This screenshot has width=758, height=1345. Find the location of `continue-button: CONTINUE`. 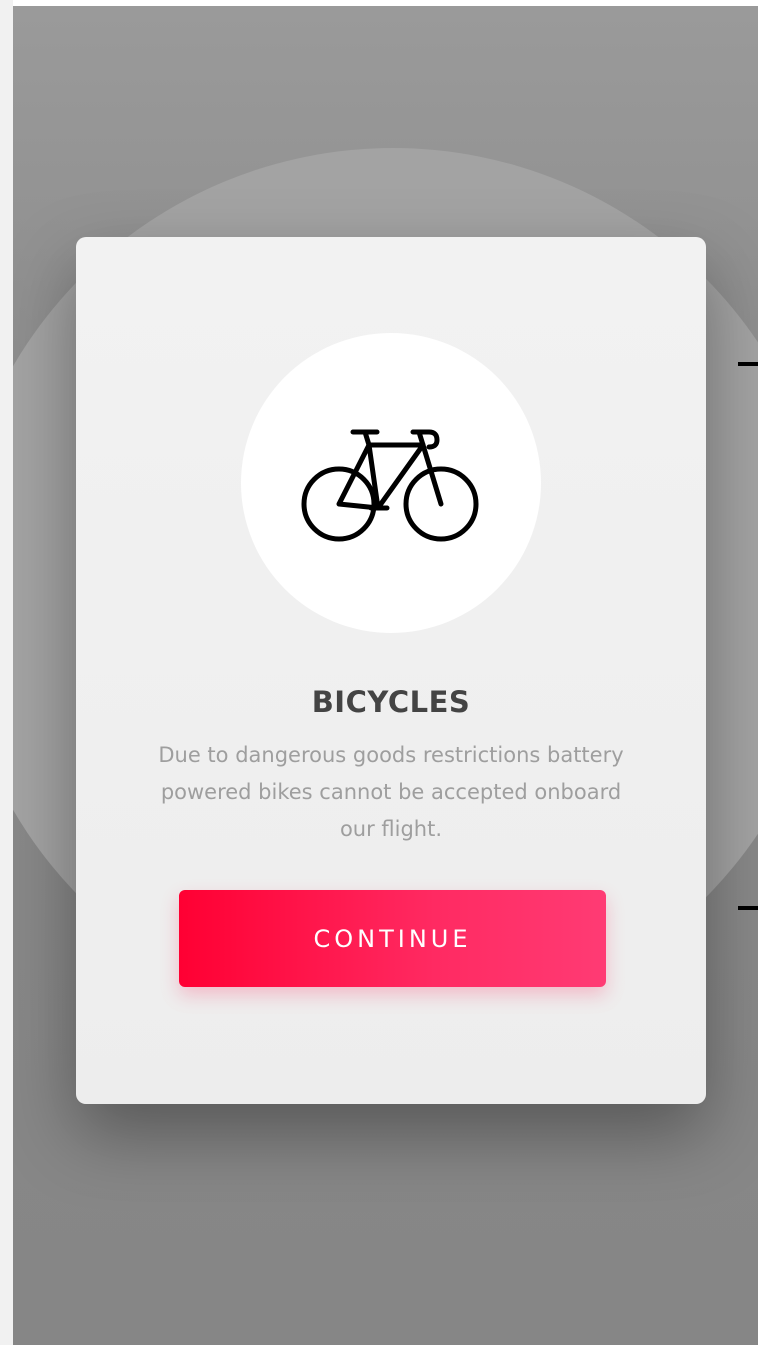

continue-button: CONTINUE is located at coordinates (392, 938).